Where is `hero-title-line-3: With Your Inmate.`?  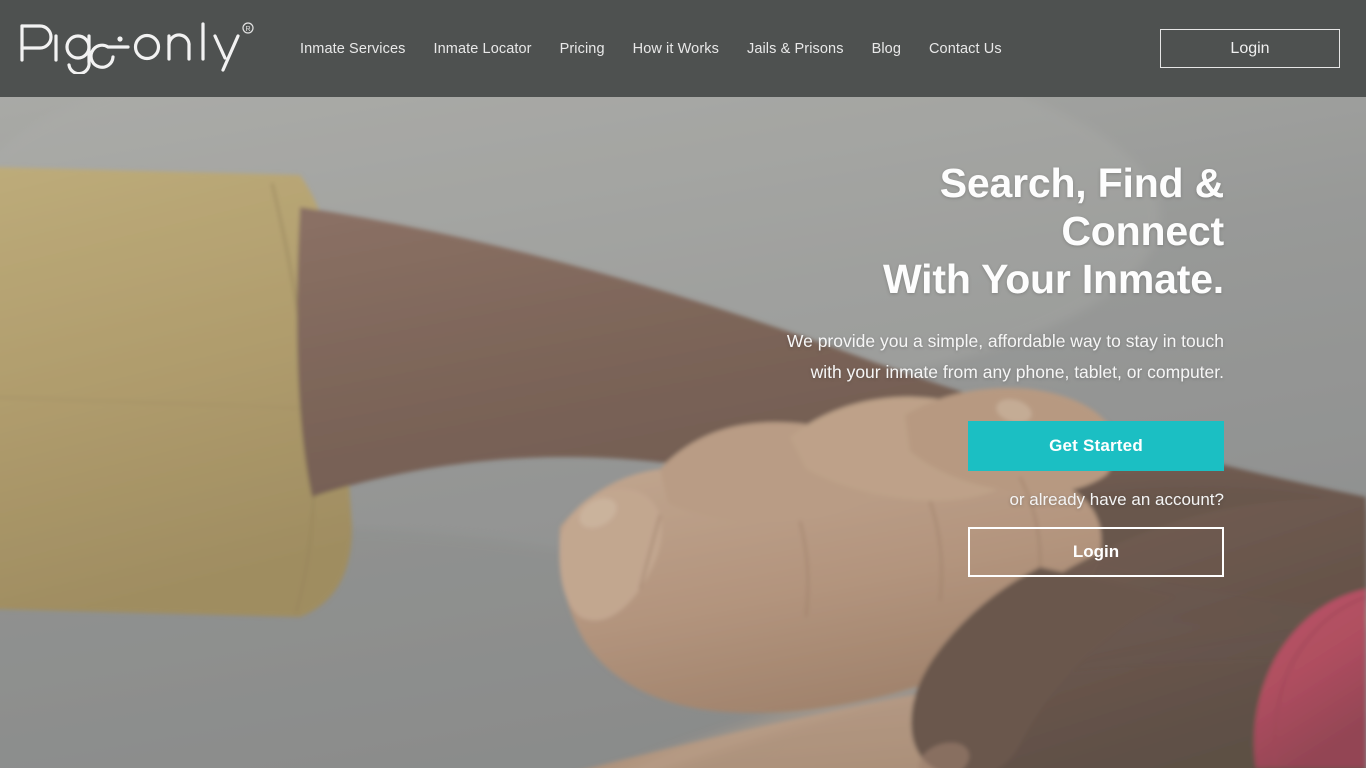 hero-title-line-3: With Your Inmate. is located at coordinates (1053, 279).